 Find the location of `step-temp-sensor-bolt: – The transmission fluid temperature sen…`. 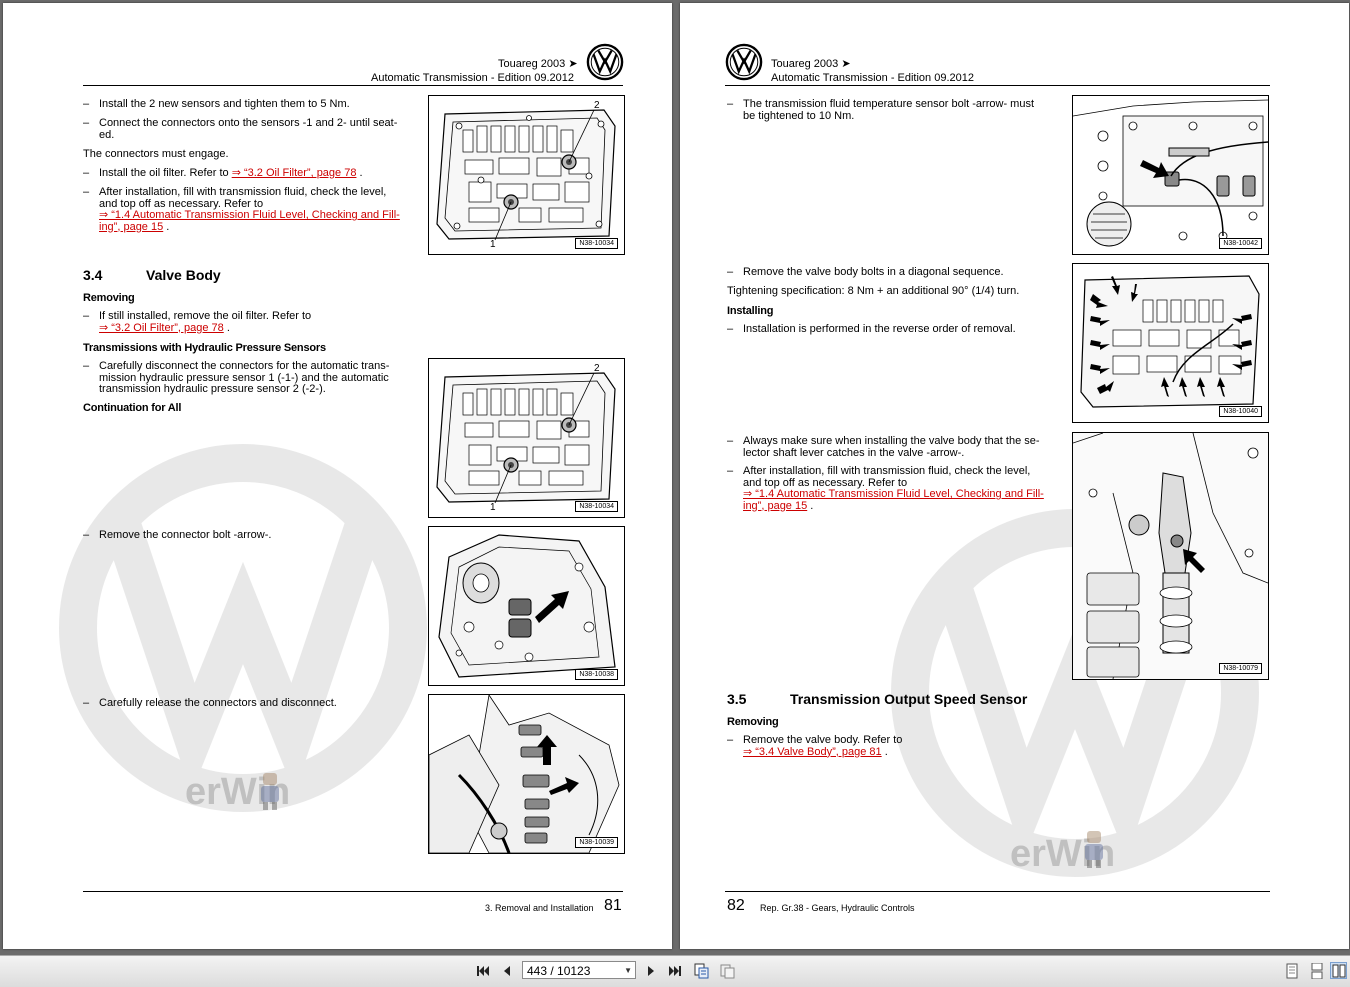

step-temp-sensor-bolt: – The transmission fluid temperature sen… is located at coordinates (880, 110).